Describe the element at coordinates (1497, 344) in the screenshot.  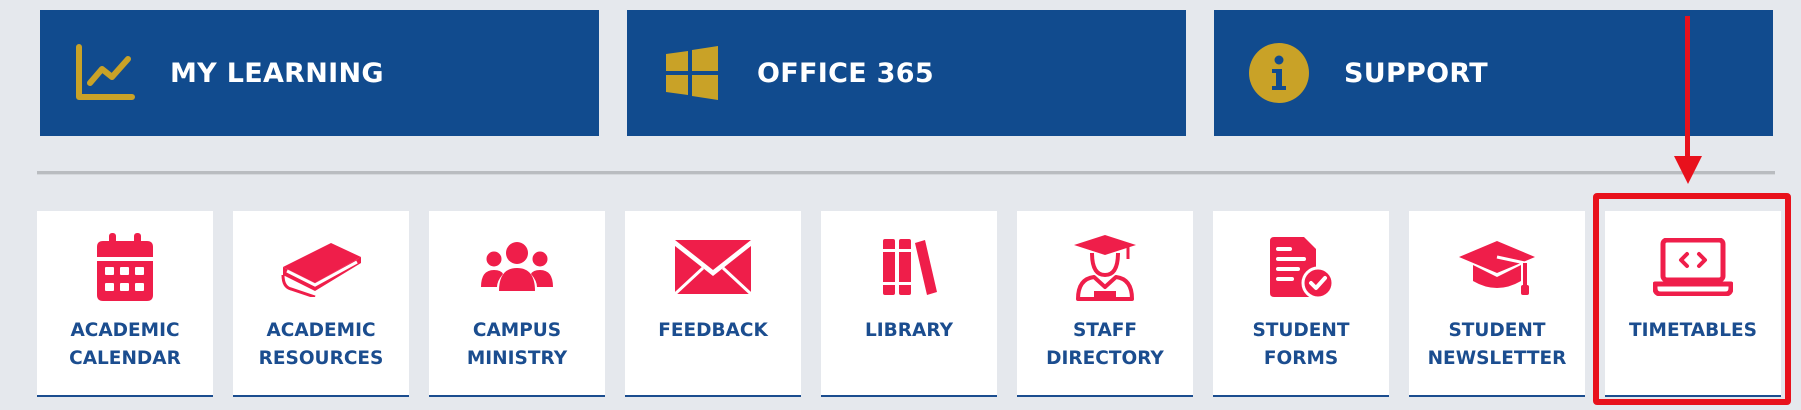
I see `tile-label: STUDENT NEWSLETTER` at that location.